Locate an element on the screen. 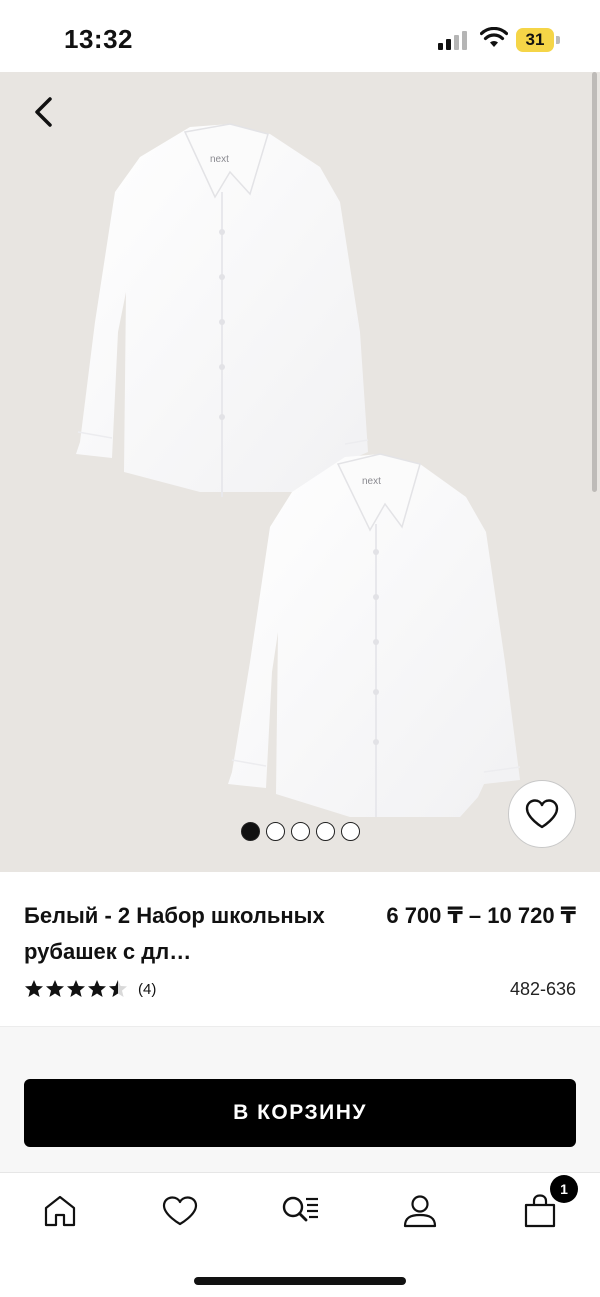 Image resolution: width=600 pixels, height=1297 pixels. chevron-left-icon is located at coordinates (43, 112).